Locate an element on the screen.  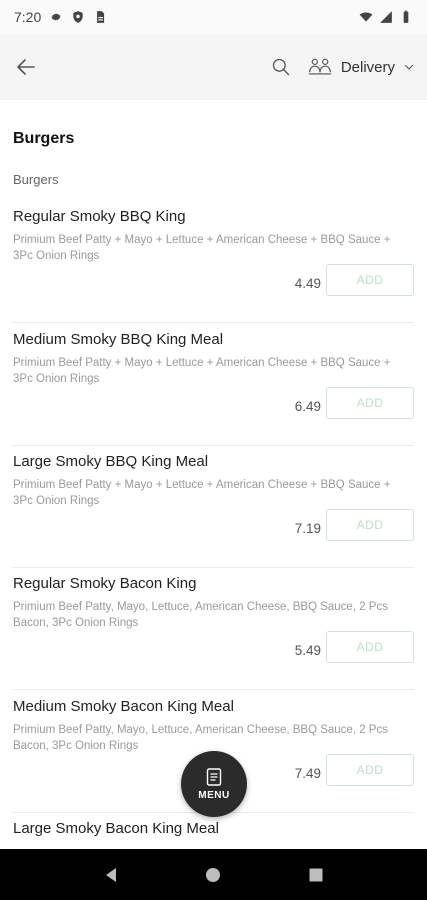
item-name: Medium Smoky BBQ King Meal is located at coordinates (118, 339).